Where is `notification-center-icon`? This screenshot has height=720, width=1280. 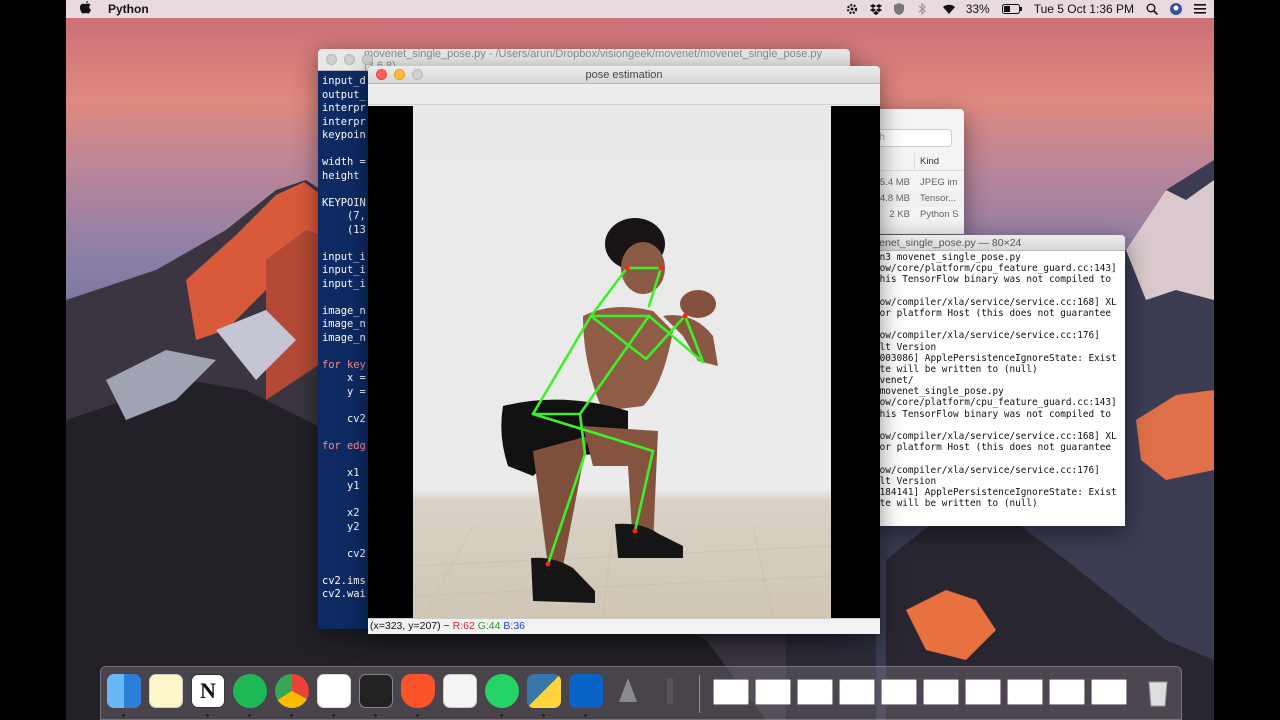 notification-center-icon is located at coordinates (1200, 9).